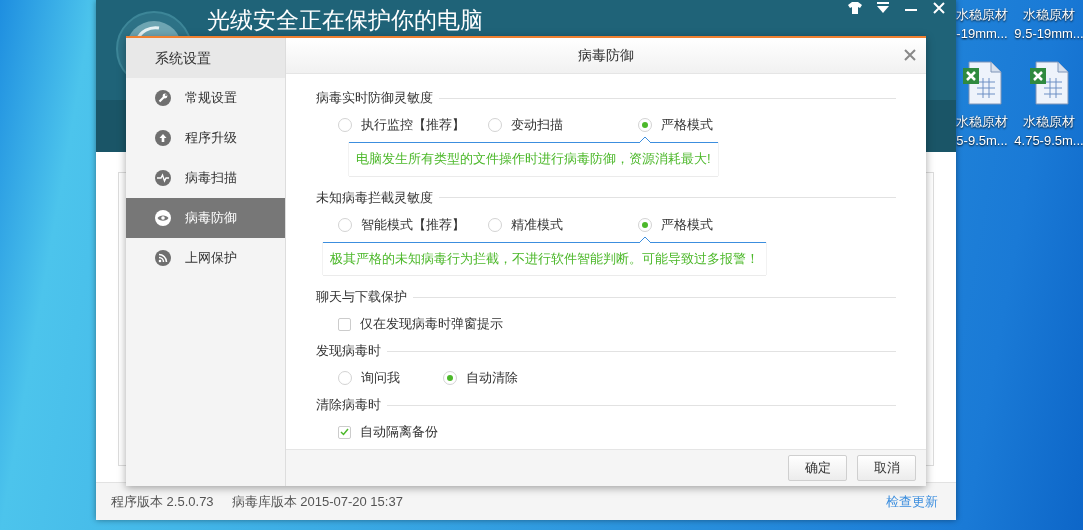 The image size is (1083, 530). Describe the element at coordinates (163, 258) in the screenshot. I see `rss-icon` at that location.